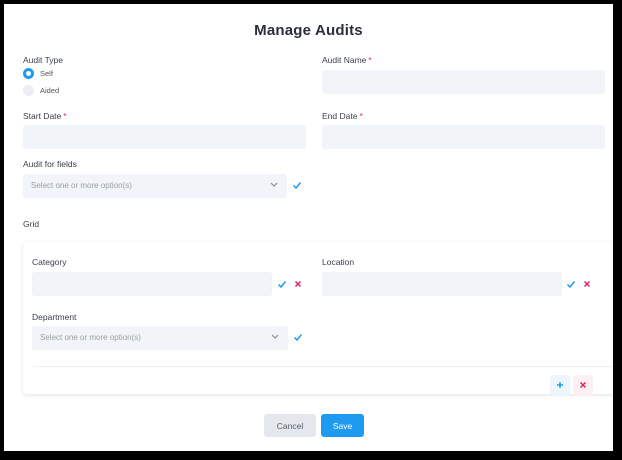 This screenshot has width=622, height=460. Describe the element at coordinates (338, 262) in the screenshot. I see `location-label: Location` at that location.